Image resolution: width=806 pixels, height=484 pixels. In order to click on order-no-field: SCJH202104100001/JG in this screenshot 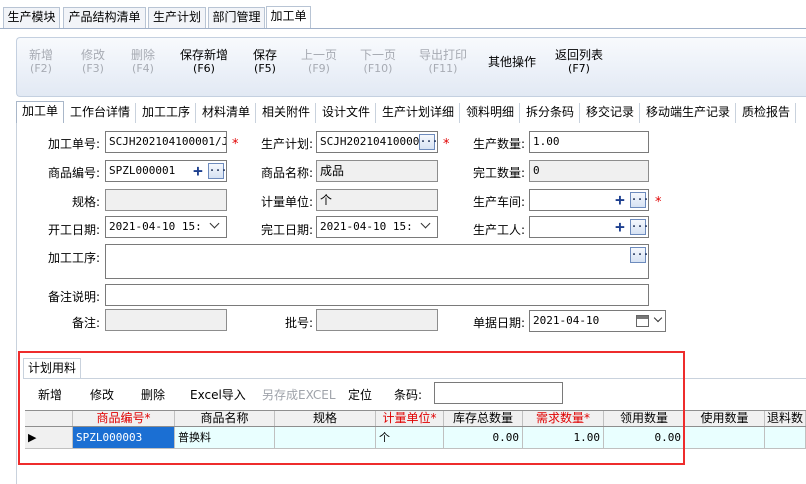, I will do `click(166, 142)`.